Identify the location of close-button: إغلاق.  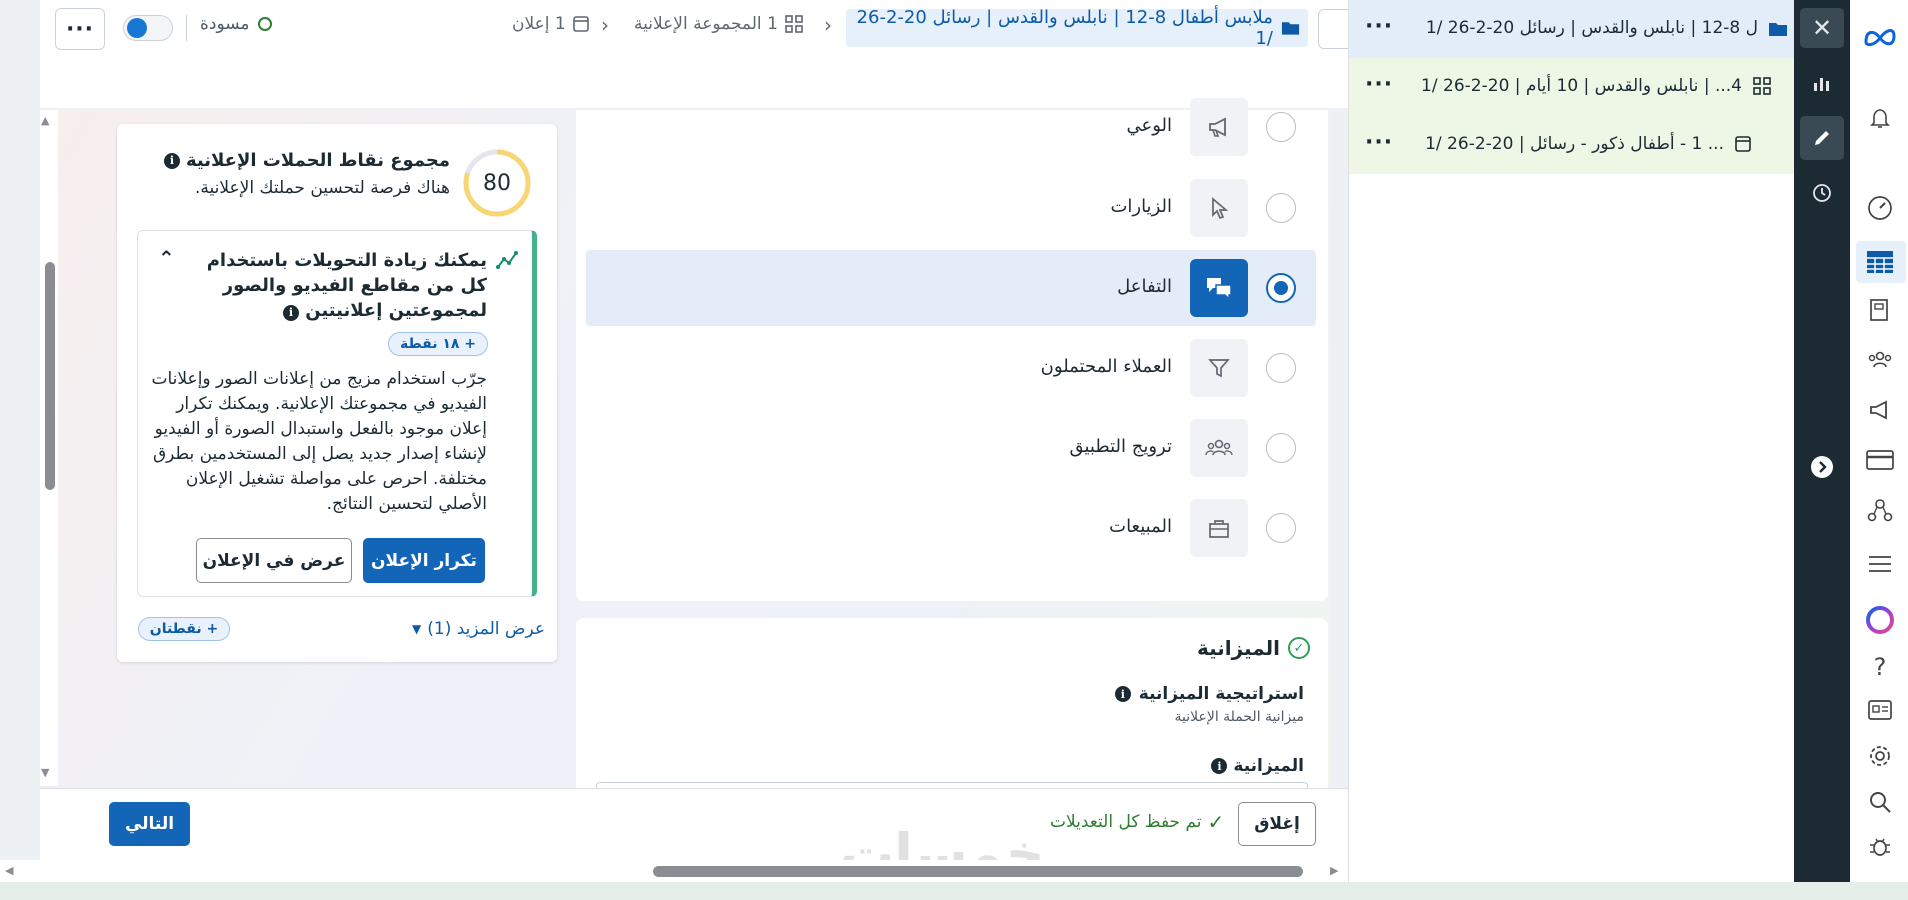
(1277, 824).